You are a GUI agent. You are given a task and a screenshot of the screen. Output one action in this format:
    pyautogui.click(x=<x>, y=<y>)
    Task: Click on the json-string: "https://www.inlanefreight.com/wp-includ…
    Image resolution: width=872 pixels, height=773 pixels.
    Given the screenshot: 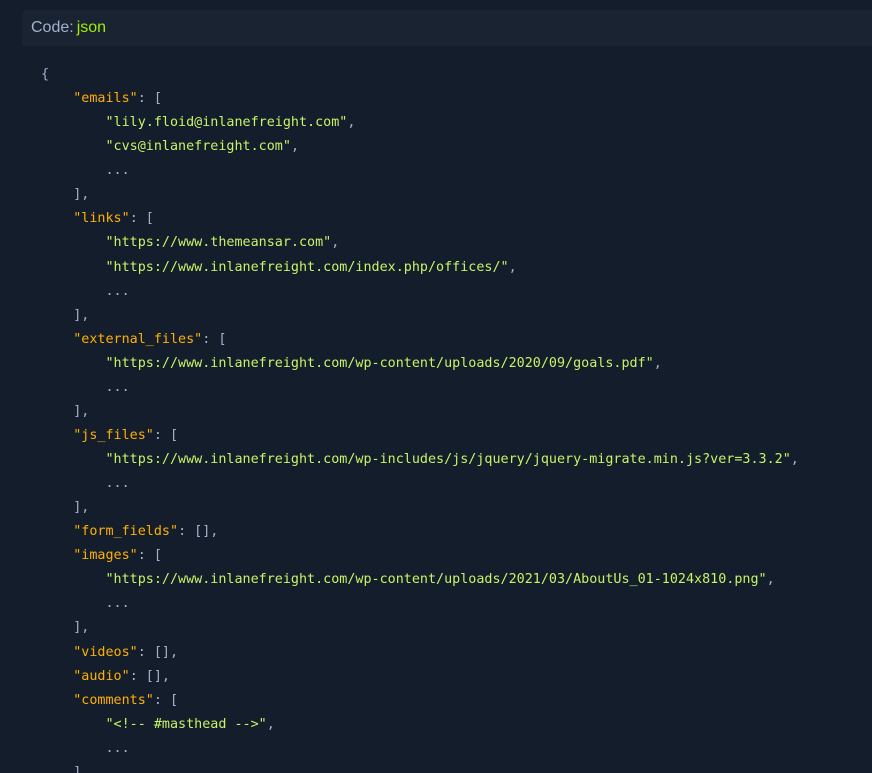 What is the action you would take?
    pyautogui.click(x=448, y=459)
    